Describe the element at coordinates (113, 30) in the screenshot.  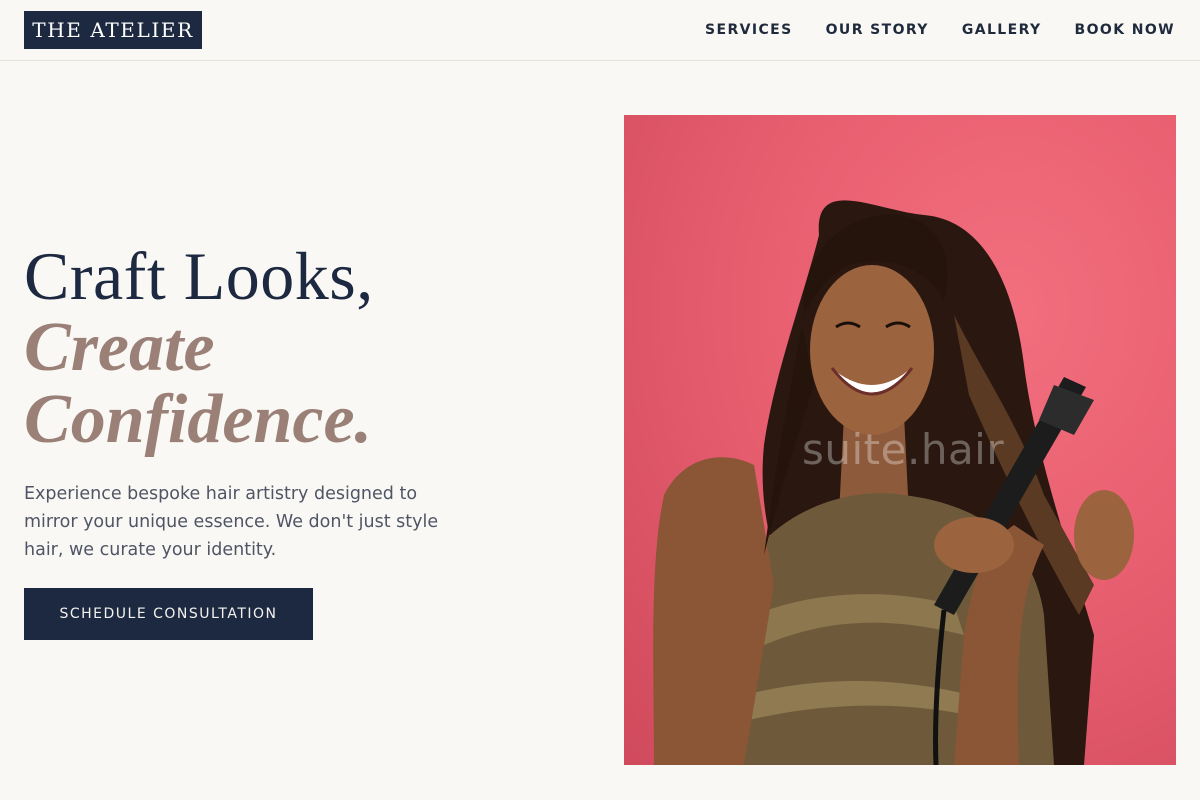
I see `brand-logo: THE ATELIER` at that location.